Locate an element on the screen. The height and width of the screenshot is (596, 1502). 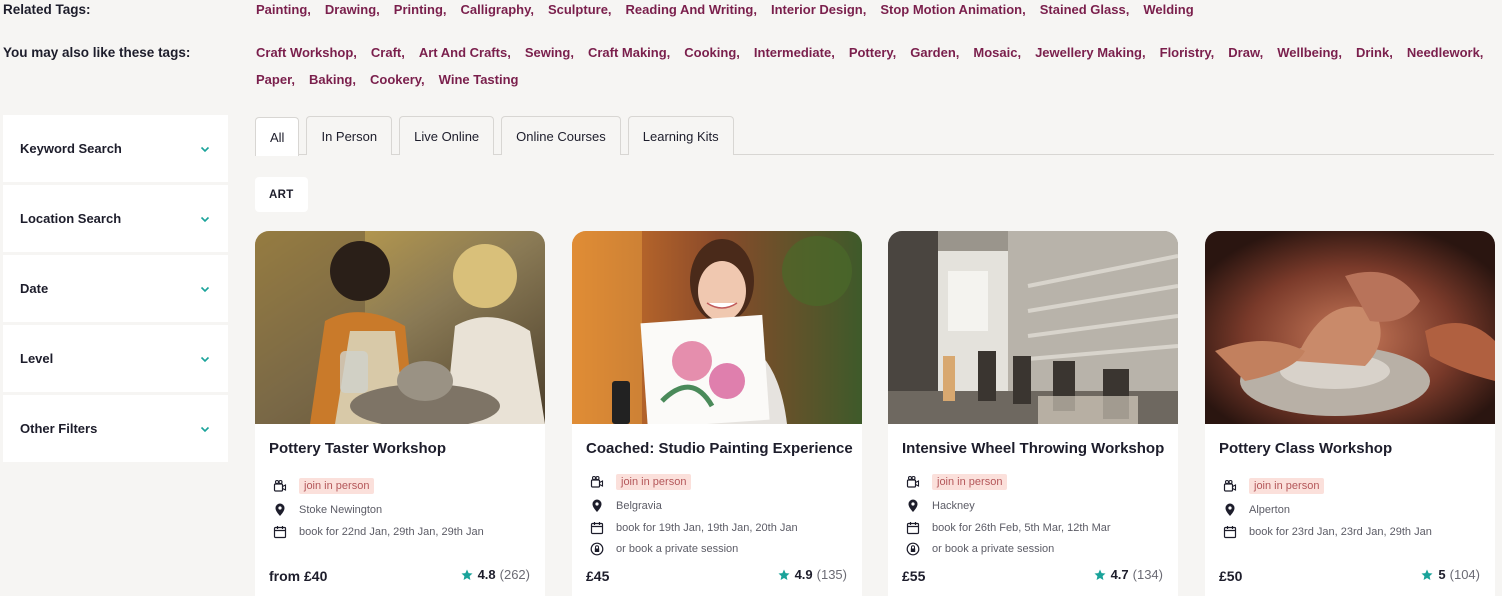
tag-link: Paper, is located at coordinates (275, 79).